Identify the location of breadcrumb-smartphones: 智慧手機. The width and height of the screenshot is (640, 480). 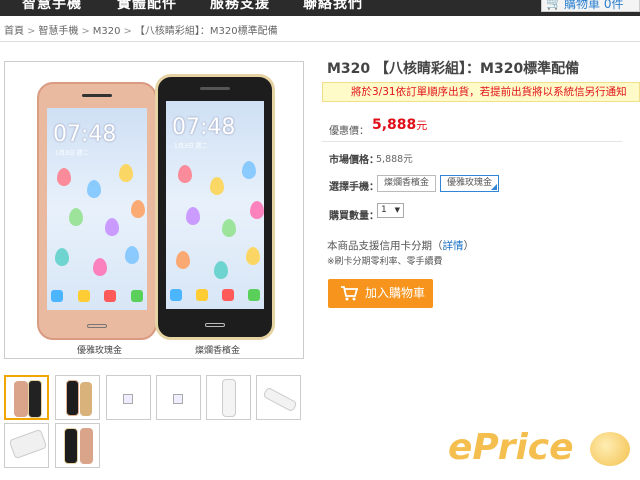
(58, 31).